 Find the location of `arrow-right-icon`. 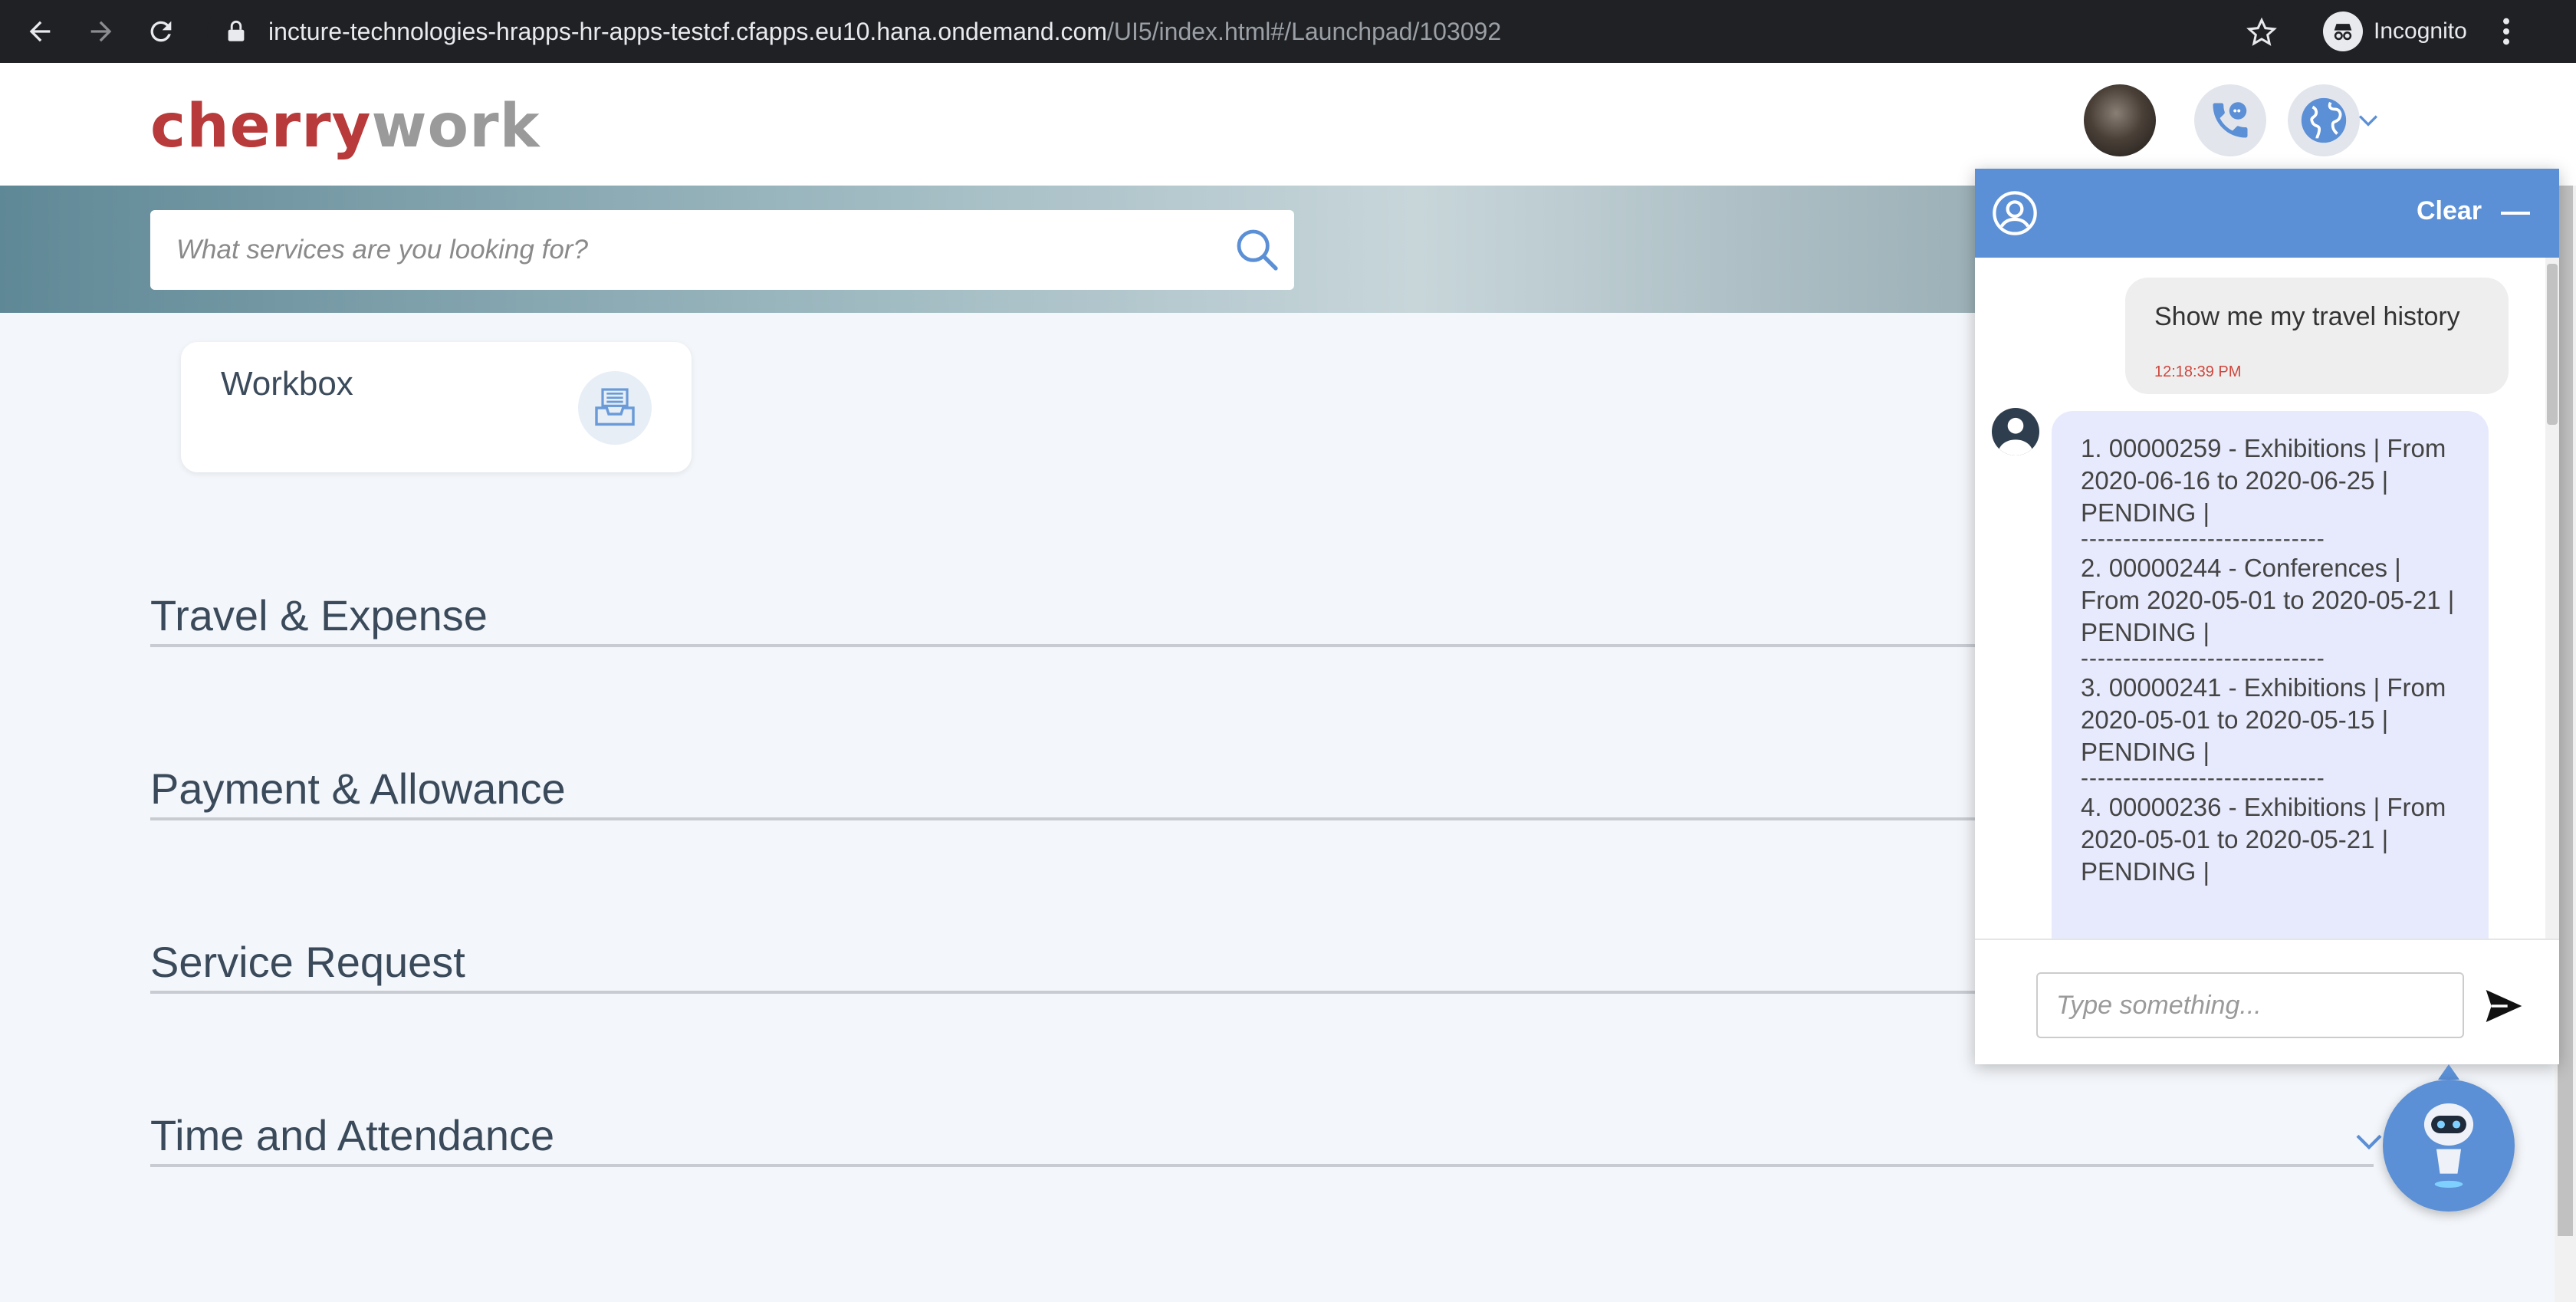

arrow-right-icon is located at coordinates (101, 31).